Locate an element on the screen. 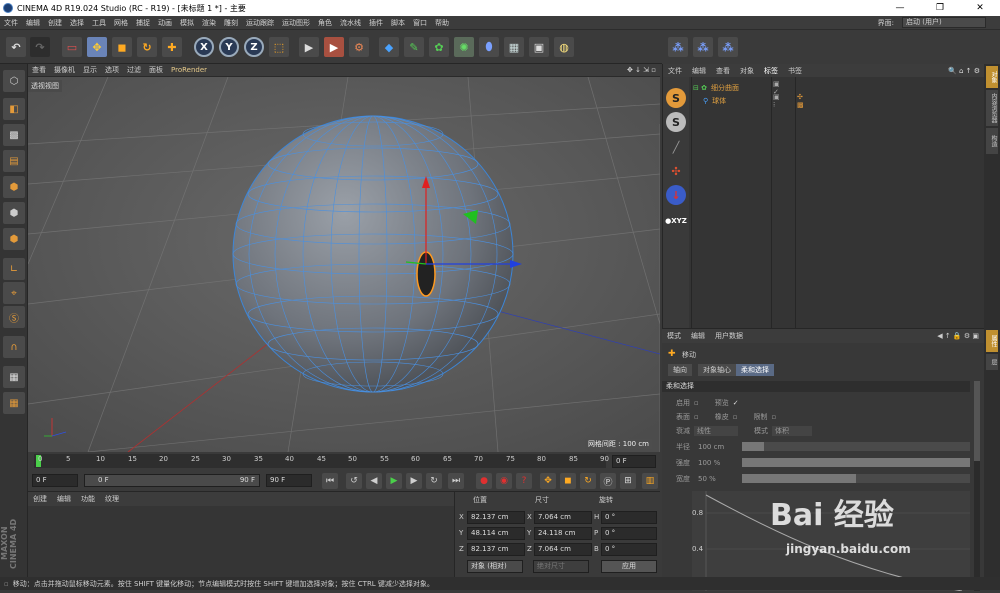  obj-menu-tags: 标签 is located at coordinates (771, 71).